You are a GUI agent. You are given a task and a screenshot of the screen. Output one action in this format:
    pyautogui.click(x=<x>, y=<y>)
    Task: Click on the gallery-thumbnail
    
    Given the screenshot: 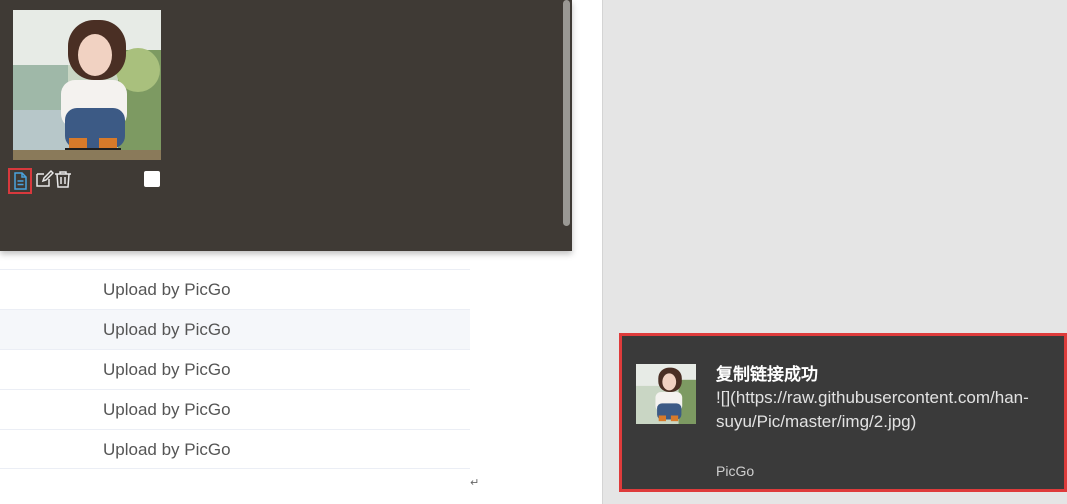 What is the action you would take?
    pyautogui.click(x=87, y=85)
    